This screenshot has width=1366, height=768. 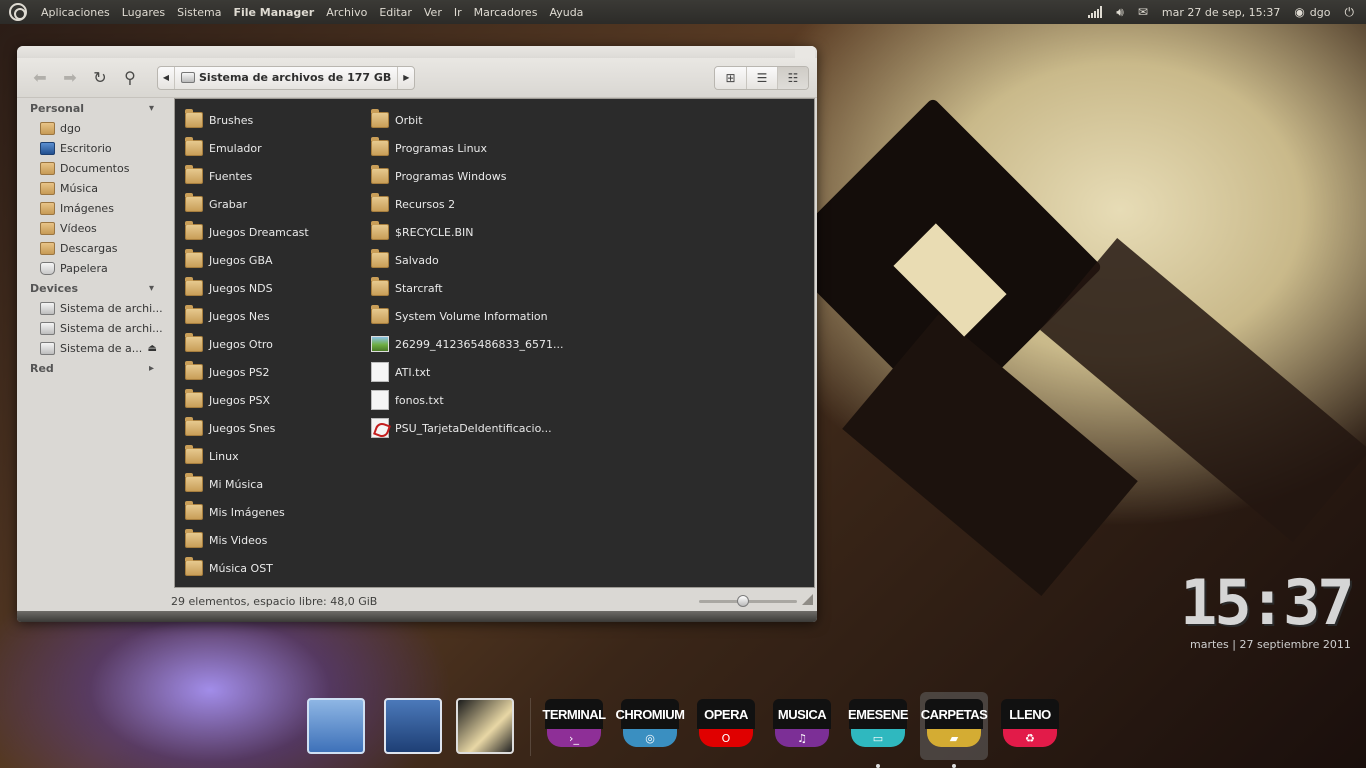 What do you see at coordinates (268, 204) in the screenshot?
I see `file-item: Grabar` at bounding box center [268, 204].